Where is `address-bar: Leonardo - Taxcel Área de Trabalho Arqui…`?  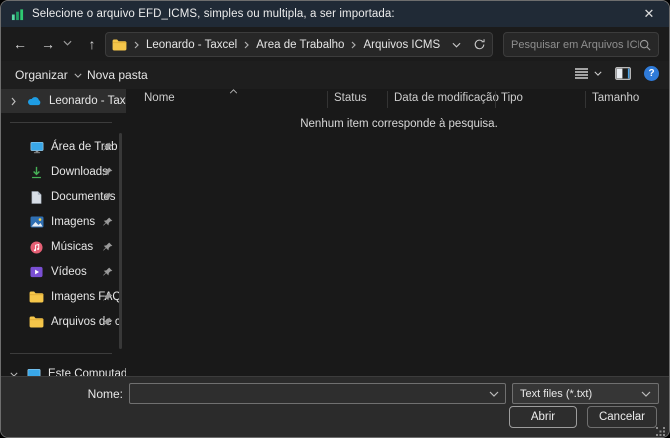
address-bar: Leonardo - Taxcel Área de Trabalho Arqui… is located at coordinates (299, 44).